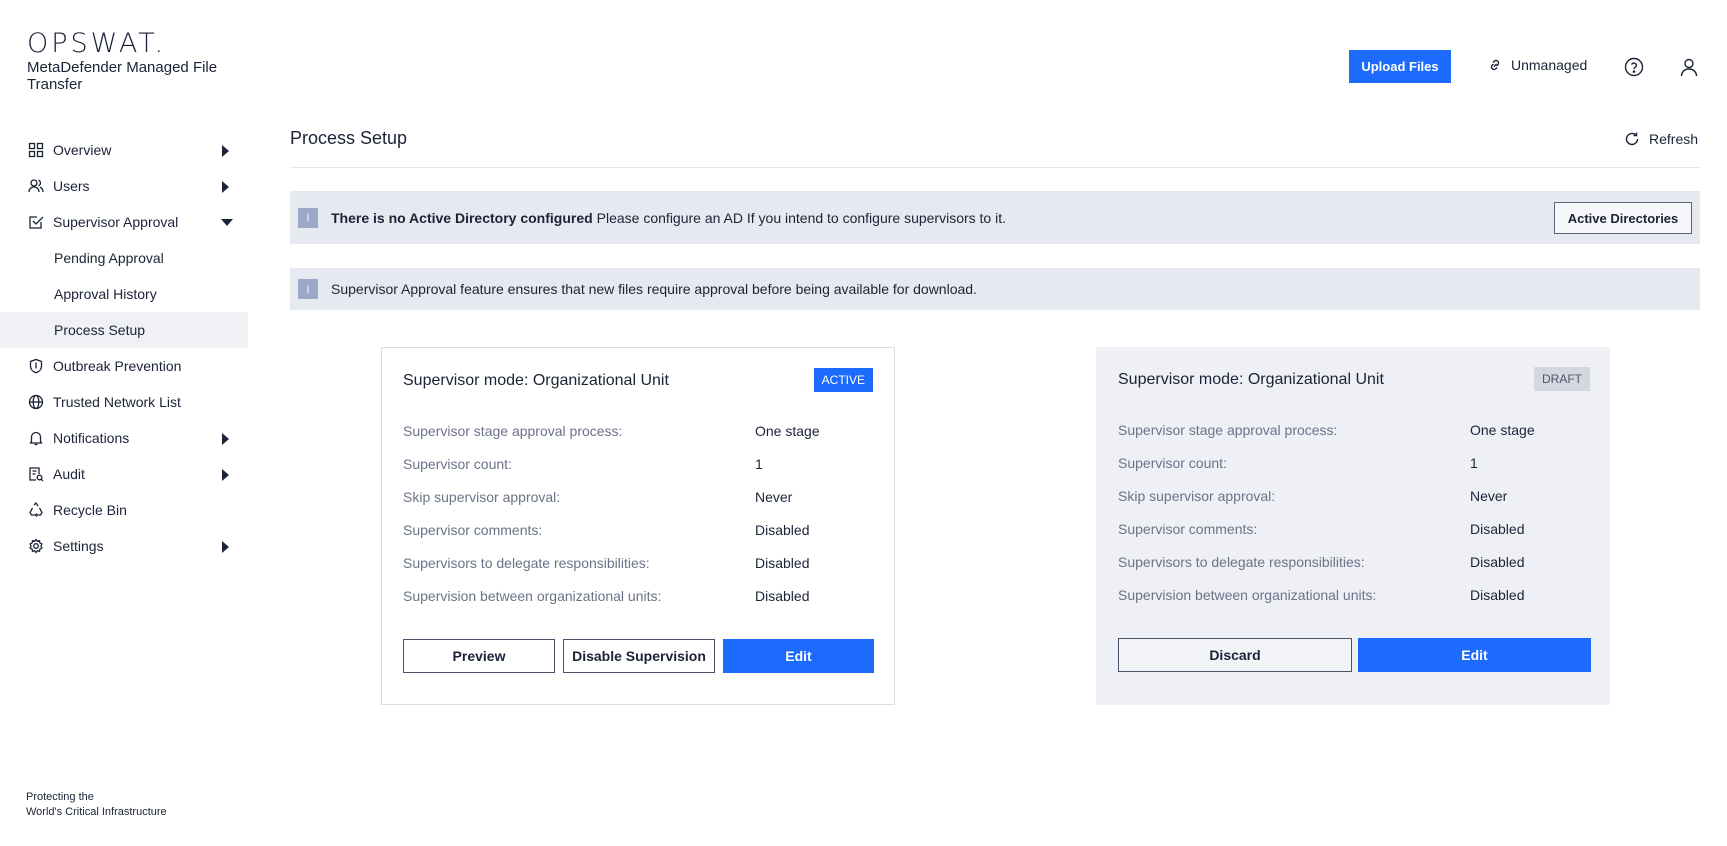  Describe the element at coordinates (1235, 655) in the screenshot. I see `discard-button: Discard` at that location.